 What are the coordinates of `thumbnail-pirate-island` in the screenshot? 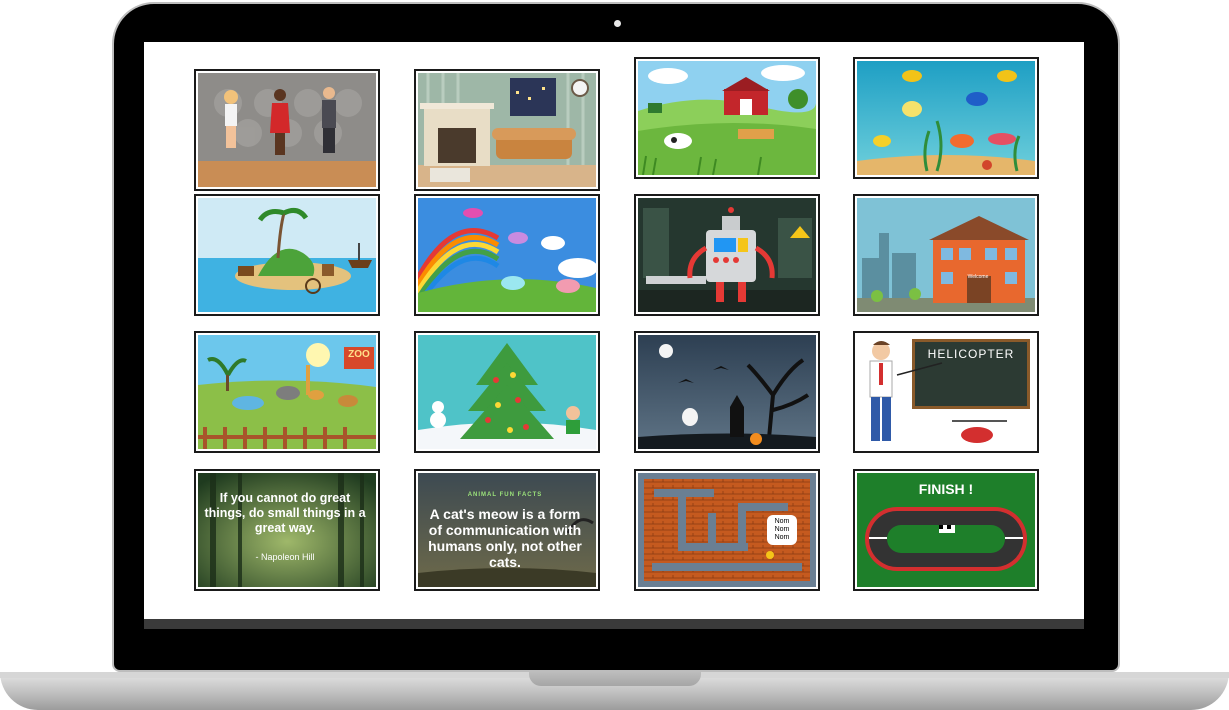 It's located at (287, 255).